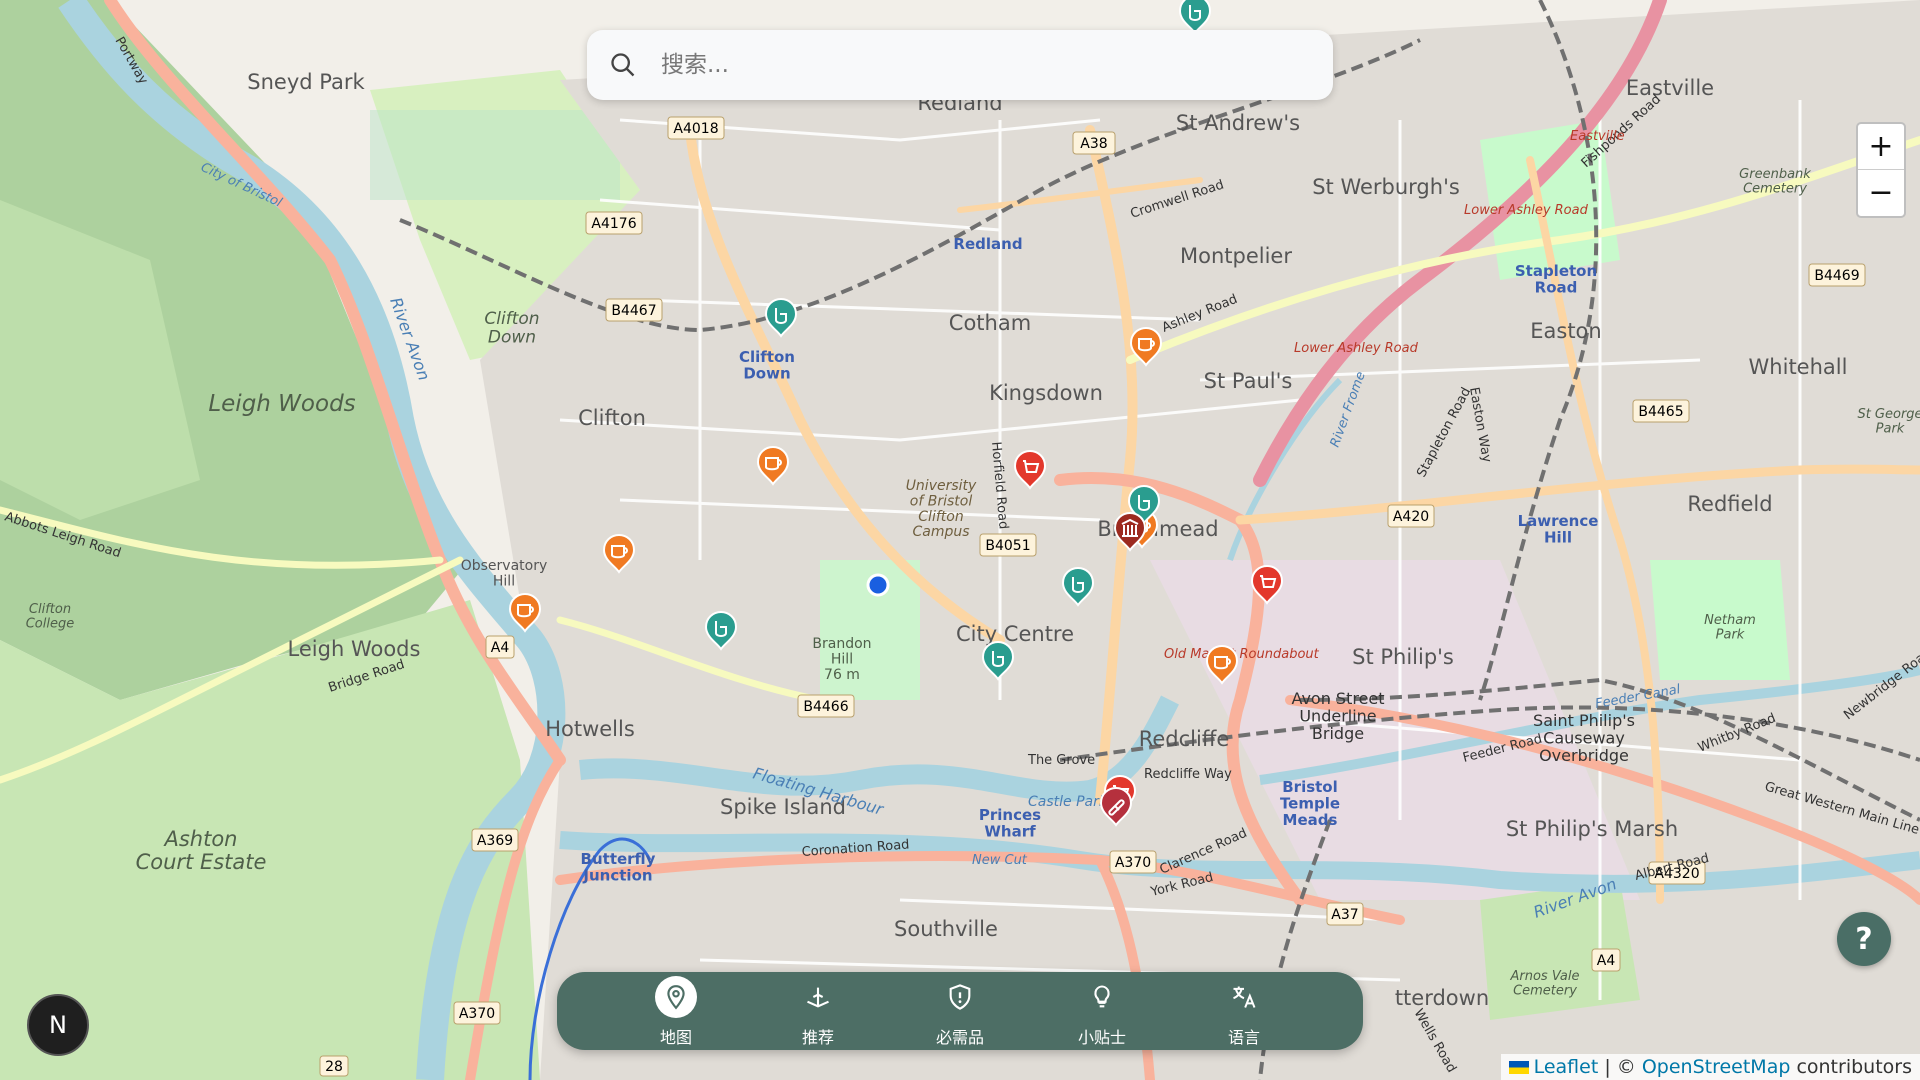 The height and width of the screenshot is (1080, 1920). I want to click on search-input, so click(981, 65).